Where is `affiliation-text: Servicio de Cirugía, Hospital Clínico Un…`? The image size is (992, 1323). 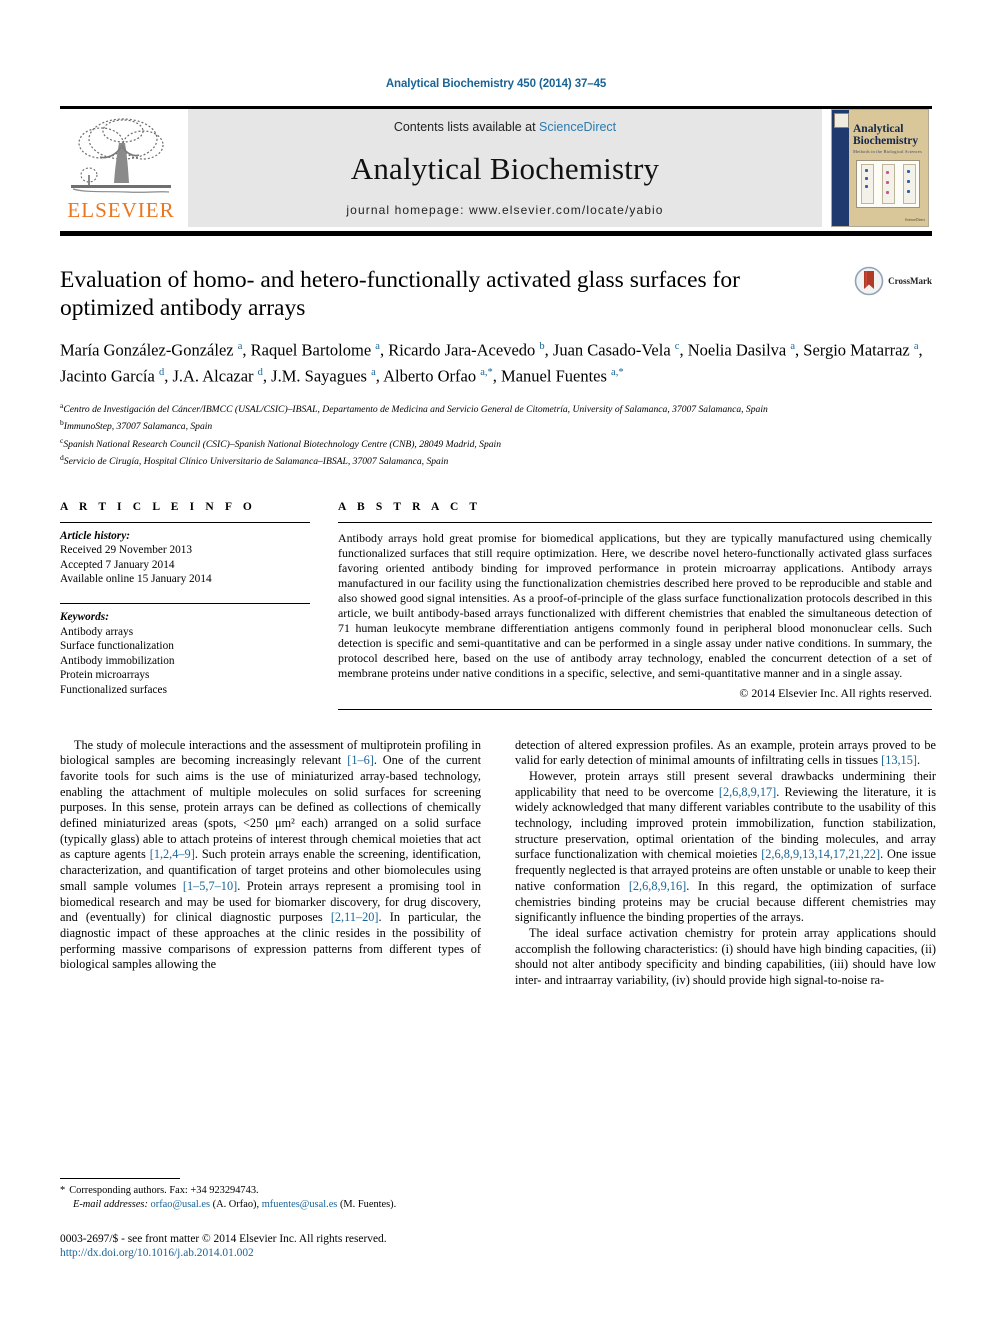
affiliation-text: Servicio de Cirugía, Hospital Clínico Un… is located at coordinates (256, 462).